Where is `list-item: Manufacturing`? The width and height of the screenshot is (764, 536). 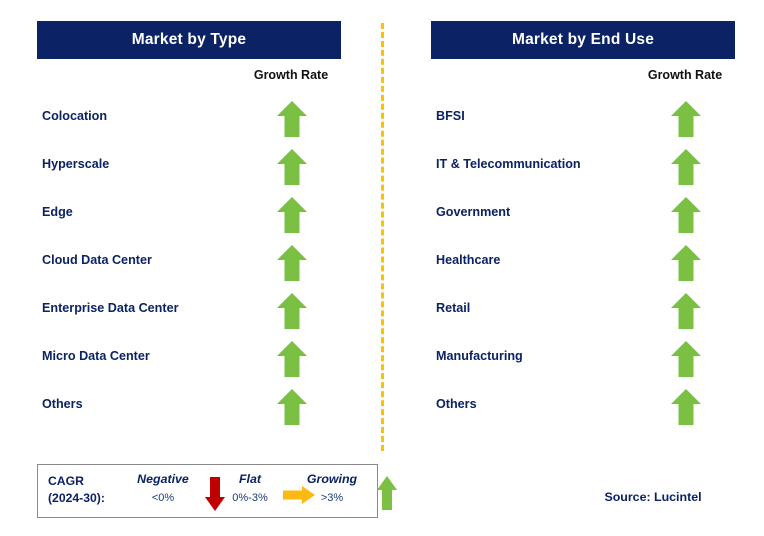 list-item: Manufacturing is located at coordinates (594, 362).